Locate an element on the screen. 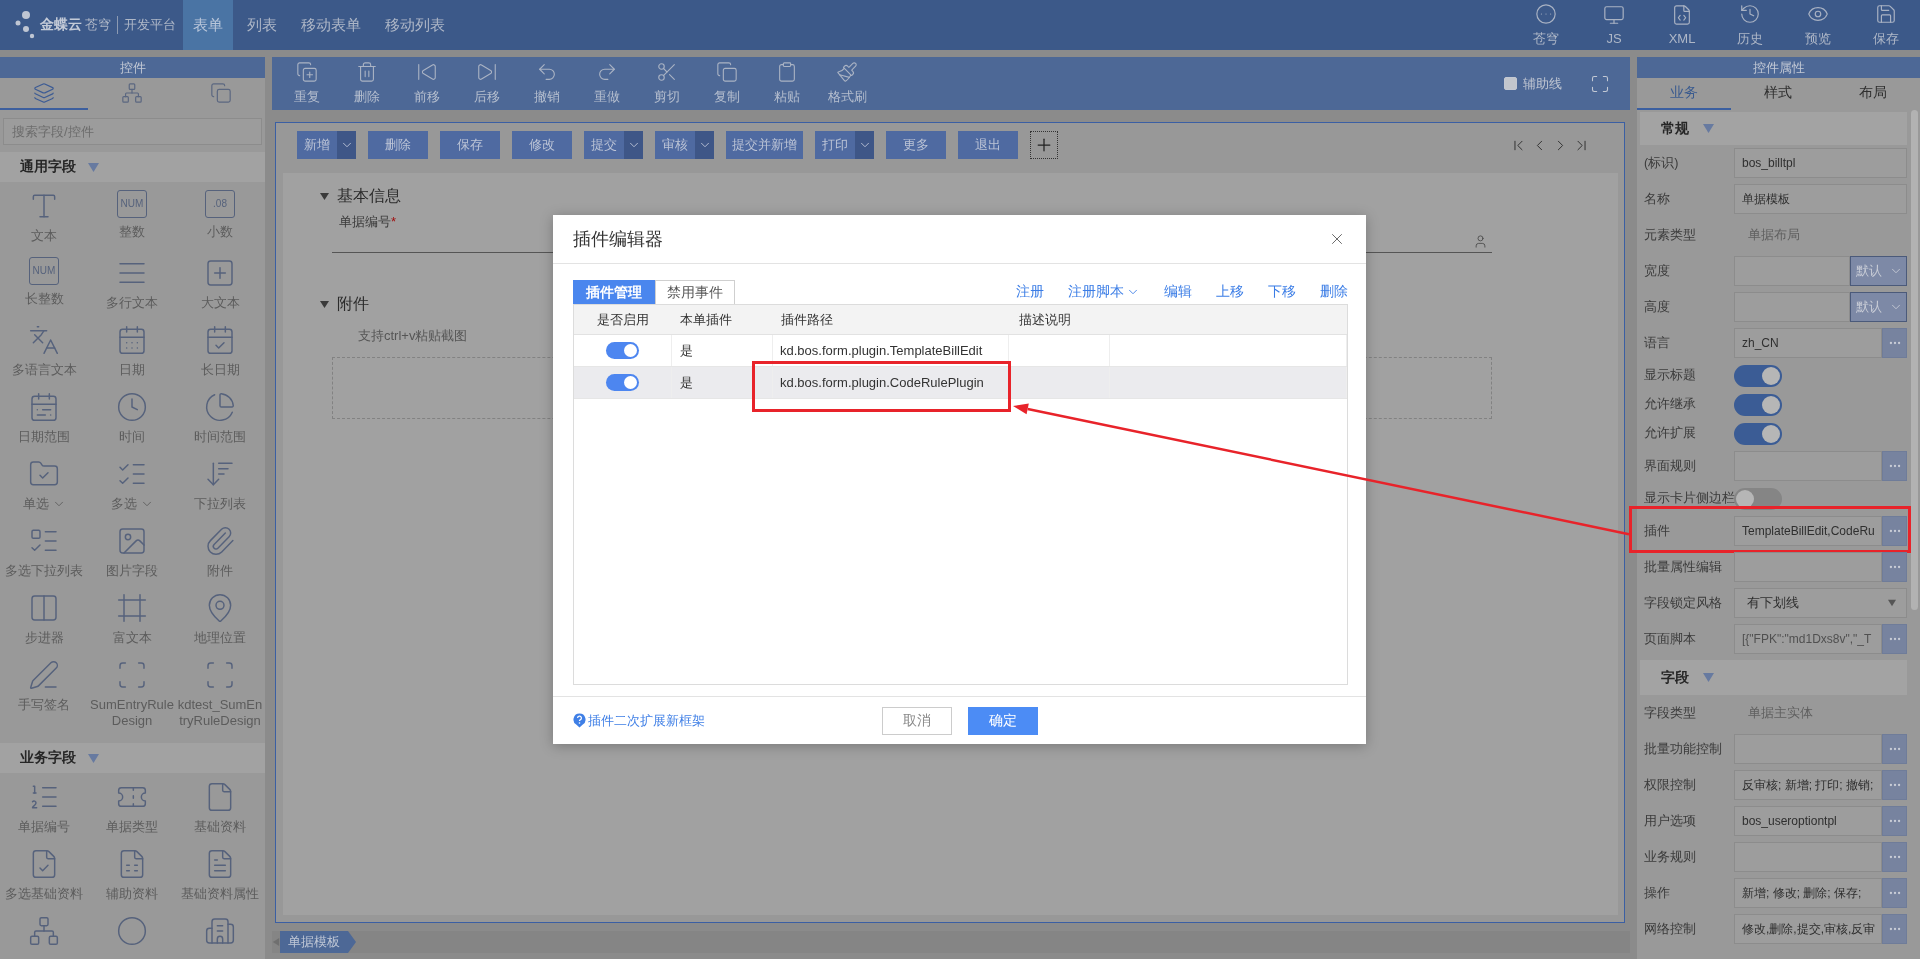 The image size is (1920, 959). control-item: 多行文本 is located at coordinates (132, 282).